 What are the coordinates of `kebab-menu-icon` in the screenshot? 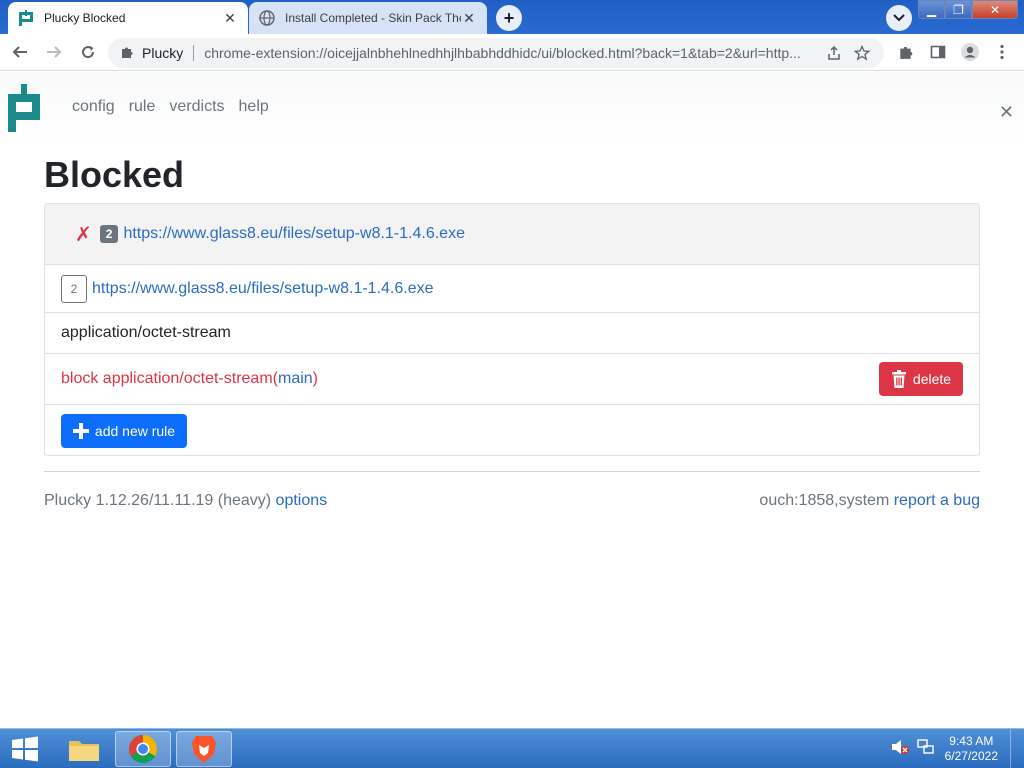 It's located at (1002, 52).